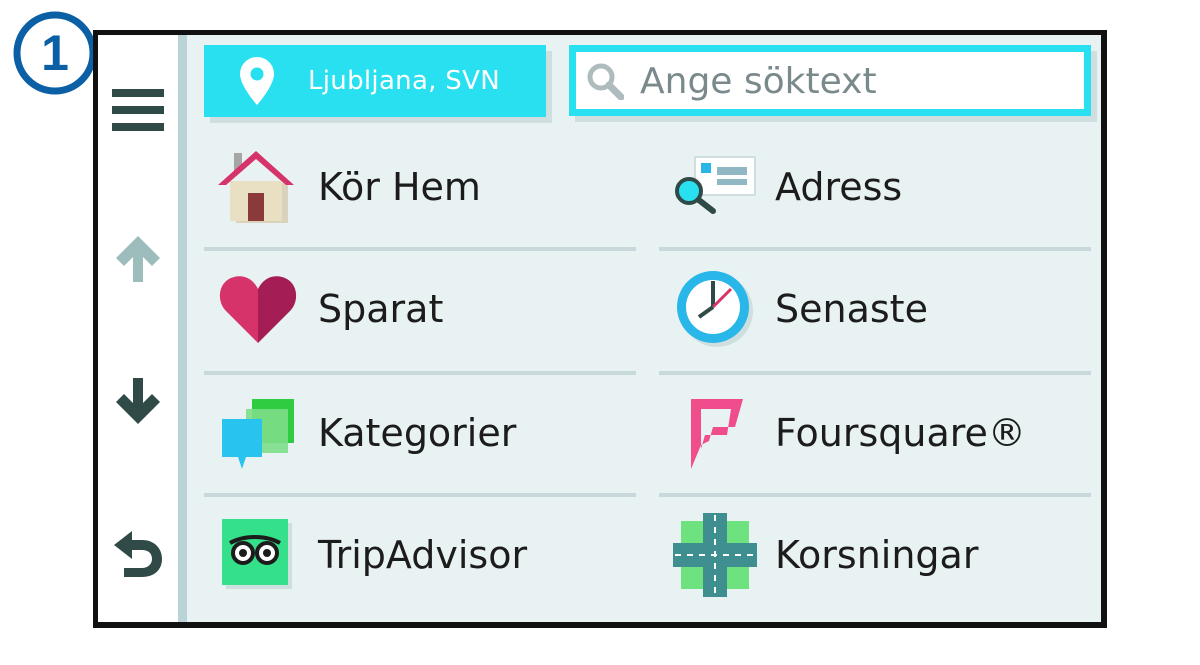 The image size is (1200, 665). I want to click on tile-label: TripAdvisor, so click(423, 555).